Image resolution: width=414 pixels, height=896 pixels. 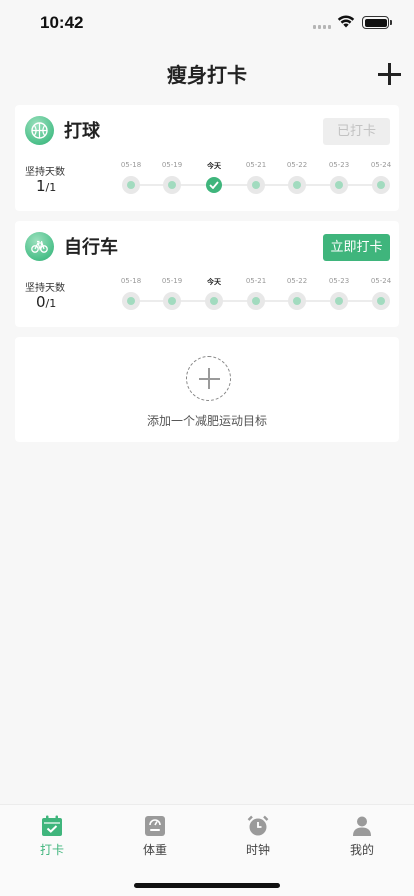 I want to click on person-icon, so click(x=362, y=826).